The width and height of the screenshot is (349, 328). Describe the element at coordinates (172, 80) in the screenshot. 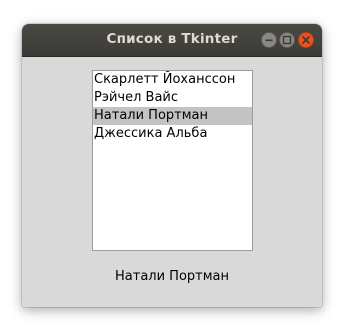

I see `list-item: Скарлетт Йоханссон` at that location.